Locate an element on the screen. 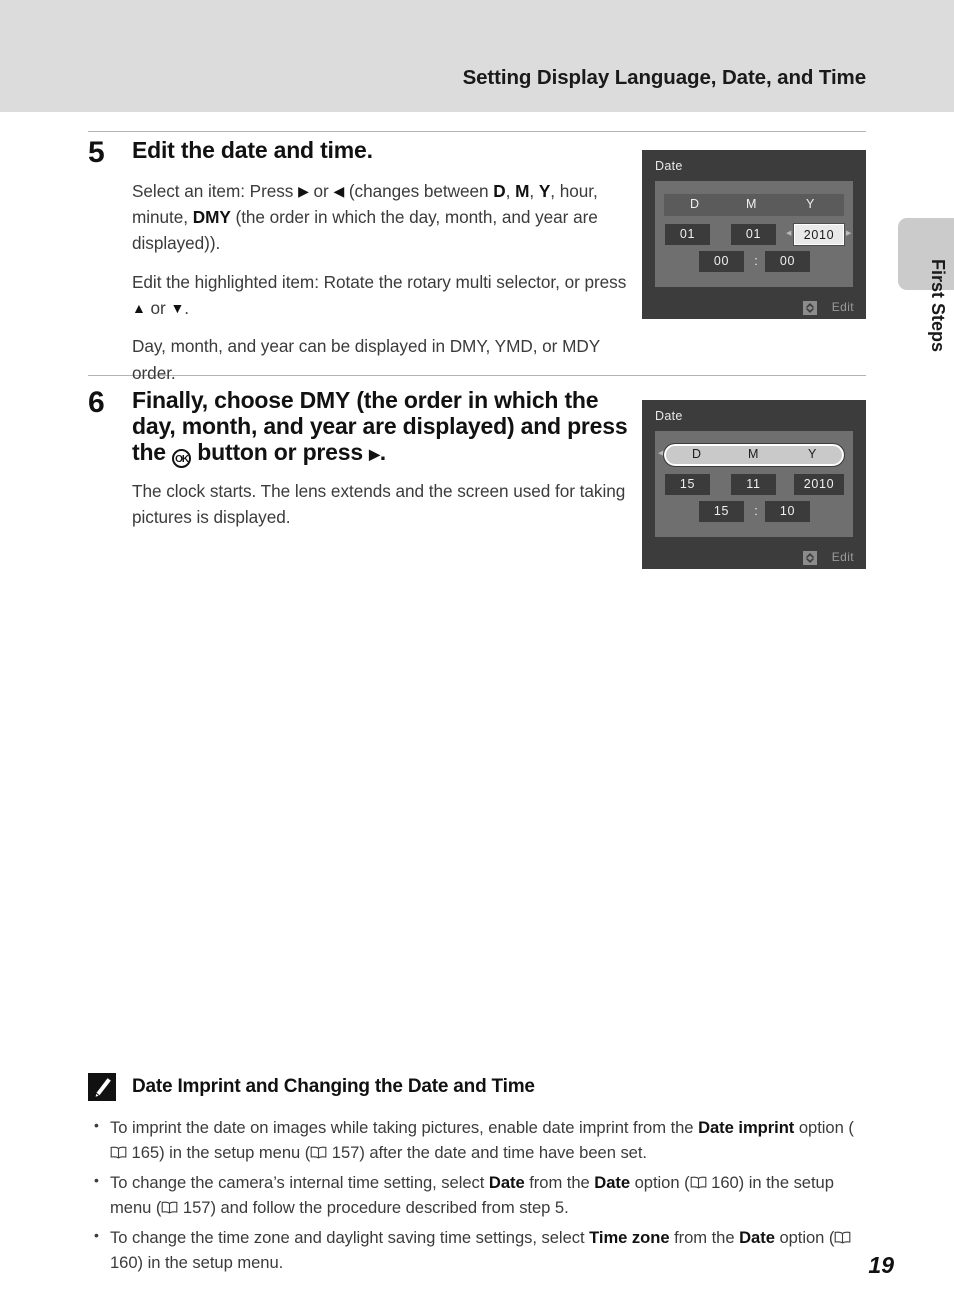 The width and height of the screenshot is (954, 1314). lcd-panel-2: ◀ D M Y 15 11 2010 15 : 10 is located at coordinates (754, 484).